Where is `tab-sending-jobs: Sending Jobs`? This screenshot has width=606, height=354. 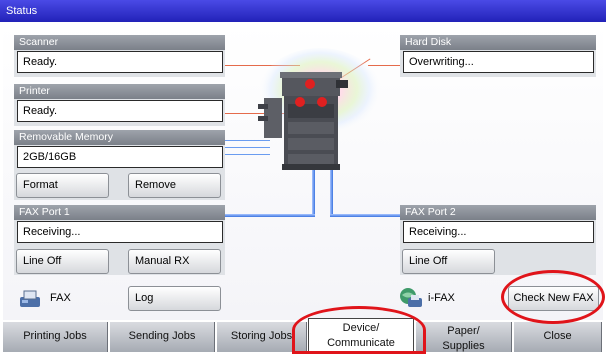
tab-sending-jobs: Sending Jobs is located at coordinates (162, 337).